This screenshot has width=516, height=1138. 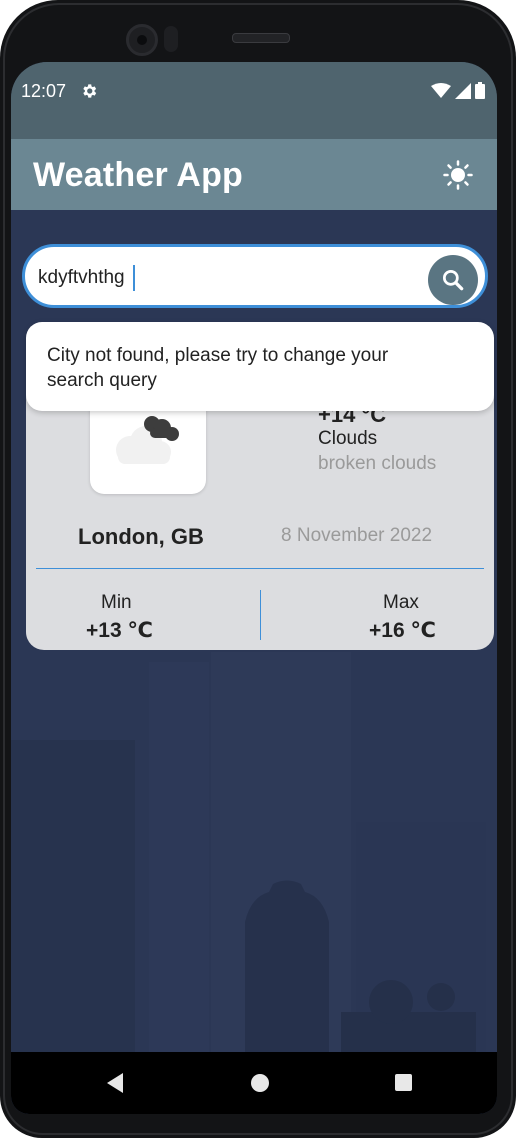 I want to click on wifi-icon, so click(x=441, y=93).